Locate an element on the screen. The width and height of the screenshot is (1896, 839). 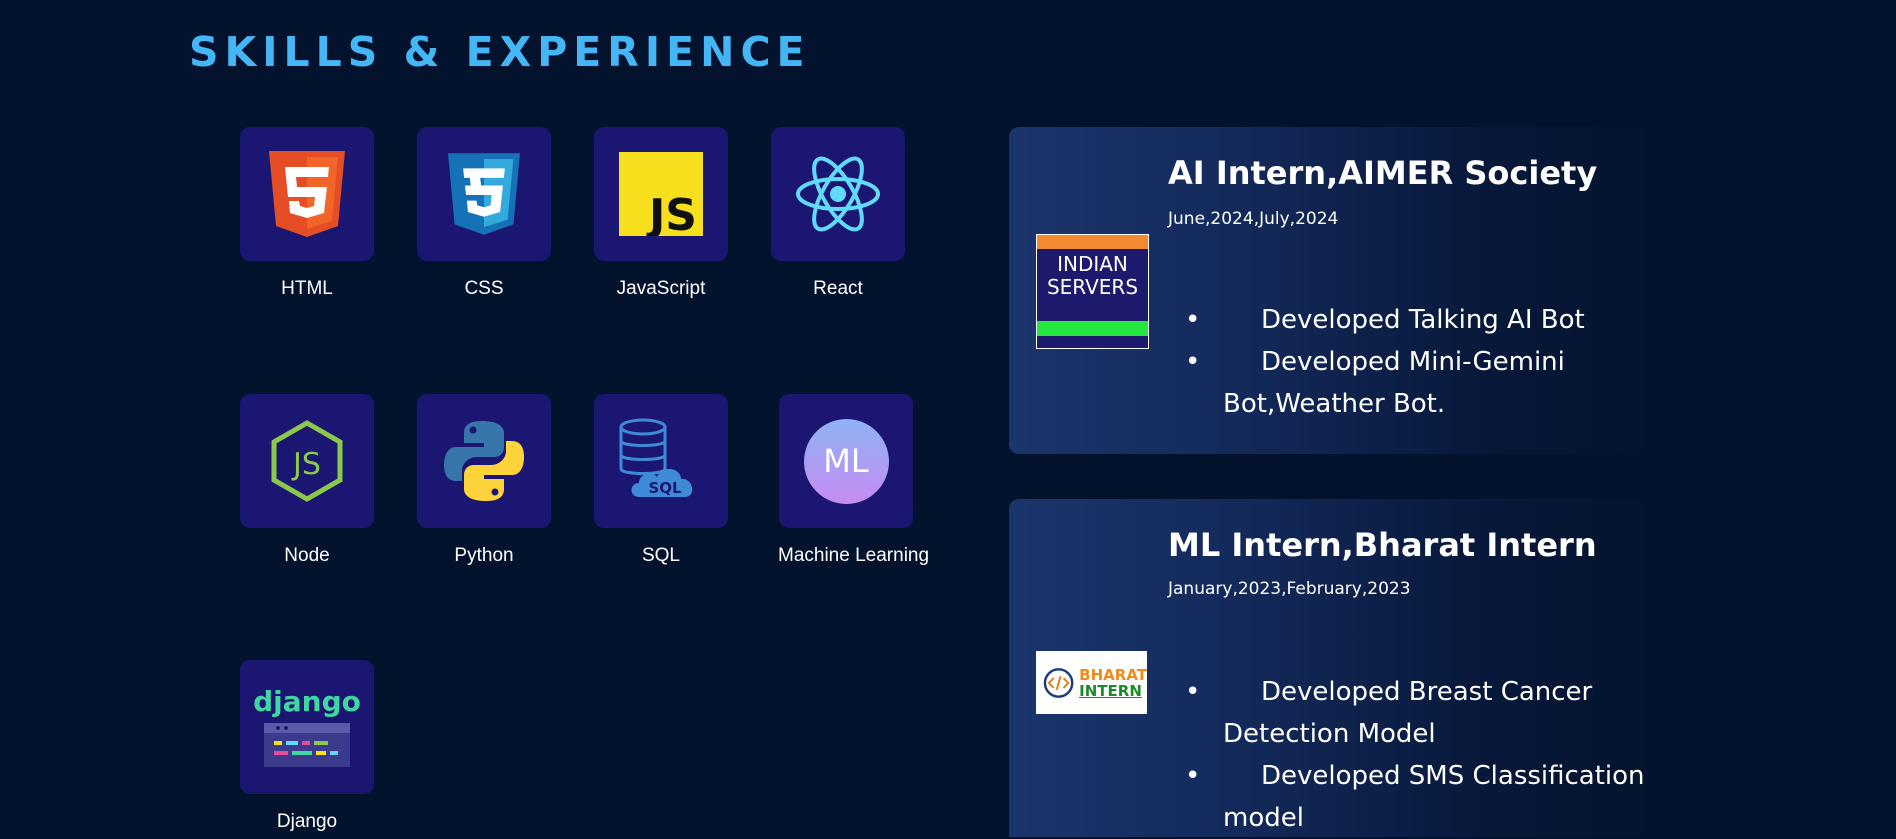
logo-line: INTERN is located at coordinates (1110, 690).